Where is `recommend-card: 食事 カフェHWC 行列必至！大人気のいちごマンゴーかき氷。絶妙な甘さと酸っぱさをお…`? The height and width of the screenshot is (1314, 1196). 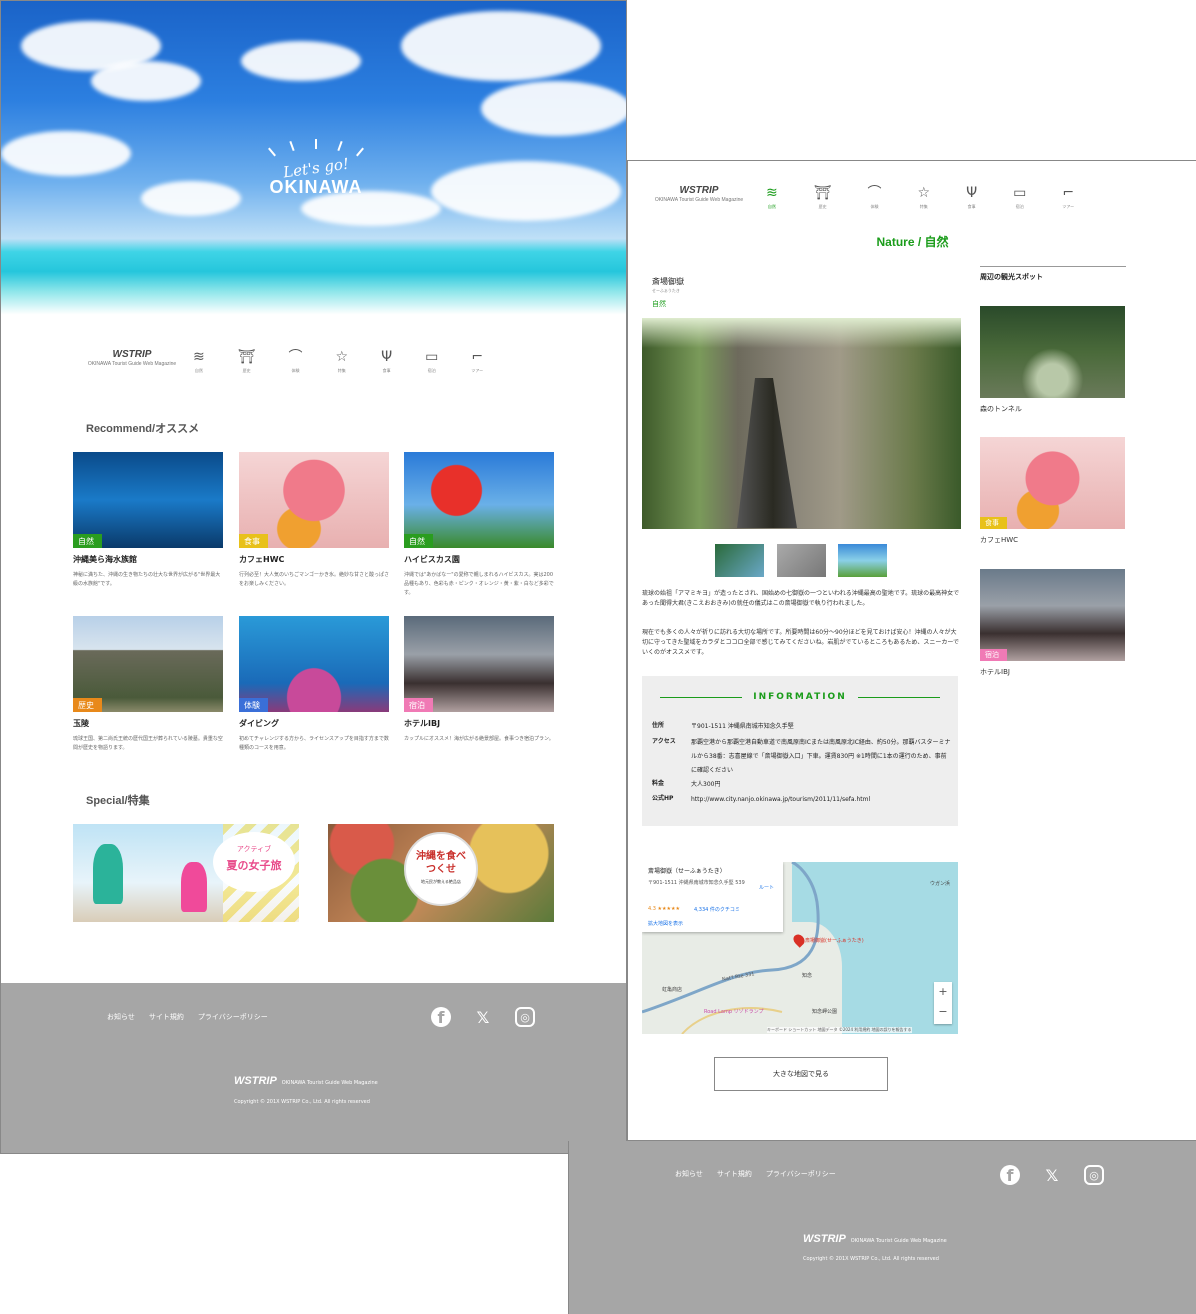
recommend-card: 食事 カフェHWC 行列必至！大人気のいちごマンゴーかき氷。絶妙な甘さと酸っぱさをお… is located at coordinates (314, 520).